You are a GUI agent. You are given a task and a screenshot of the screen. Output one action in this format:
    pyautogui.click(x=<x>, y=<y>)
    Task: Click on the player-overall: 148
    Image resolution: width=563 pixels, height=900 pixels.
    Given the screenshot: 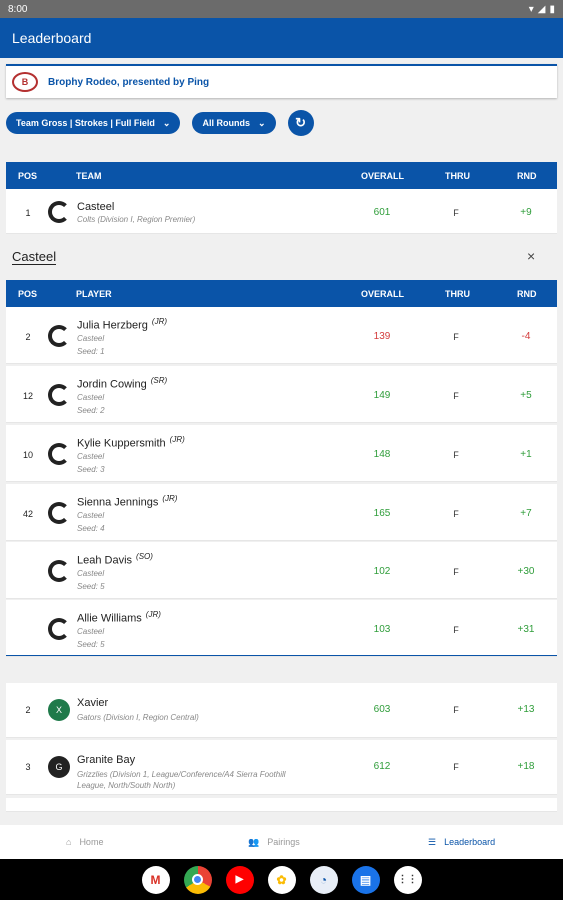 What is the action you would take?
    pyautogui.click(x=382, y=454)
    